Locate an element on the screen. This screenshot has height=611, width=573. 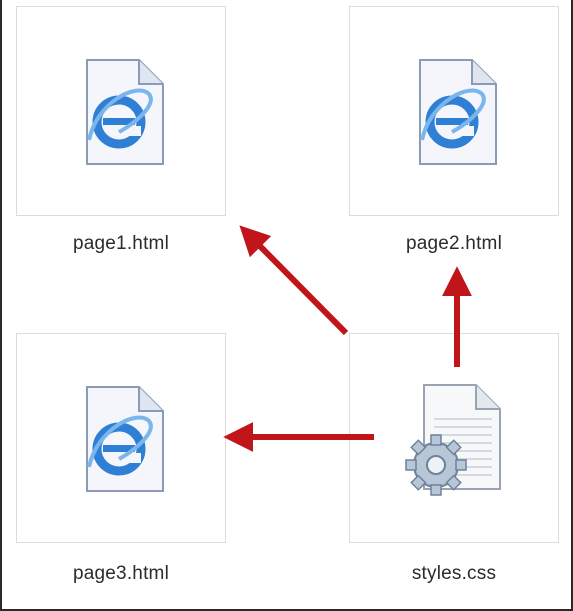
arrow-to-page1 is located at coordinates (294, 280).